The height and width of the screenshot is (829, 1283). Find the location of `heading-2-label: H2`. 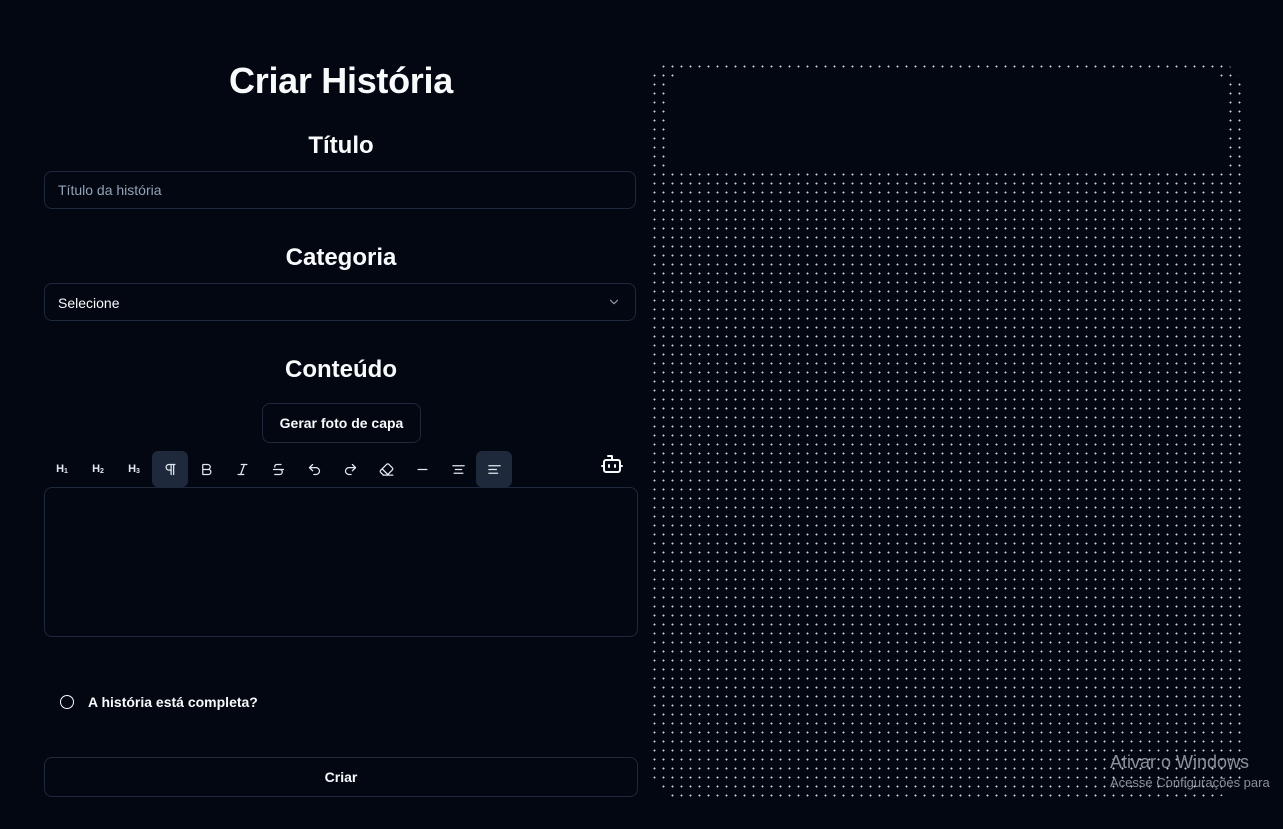

heading-2-label: H2 is located at coordinates (98, 469).